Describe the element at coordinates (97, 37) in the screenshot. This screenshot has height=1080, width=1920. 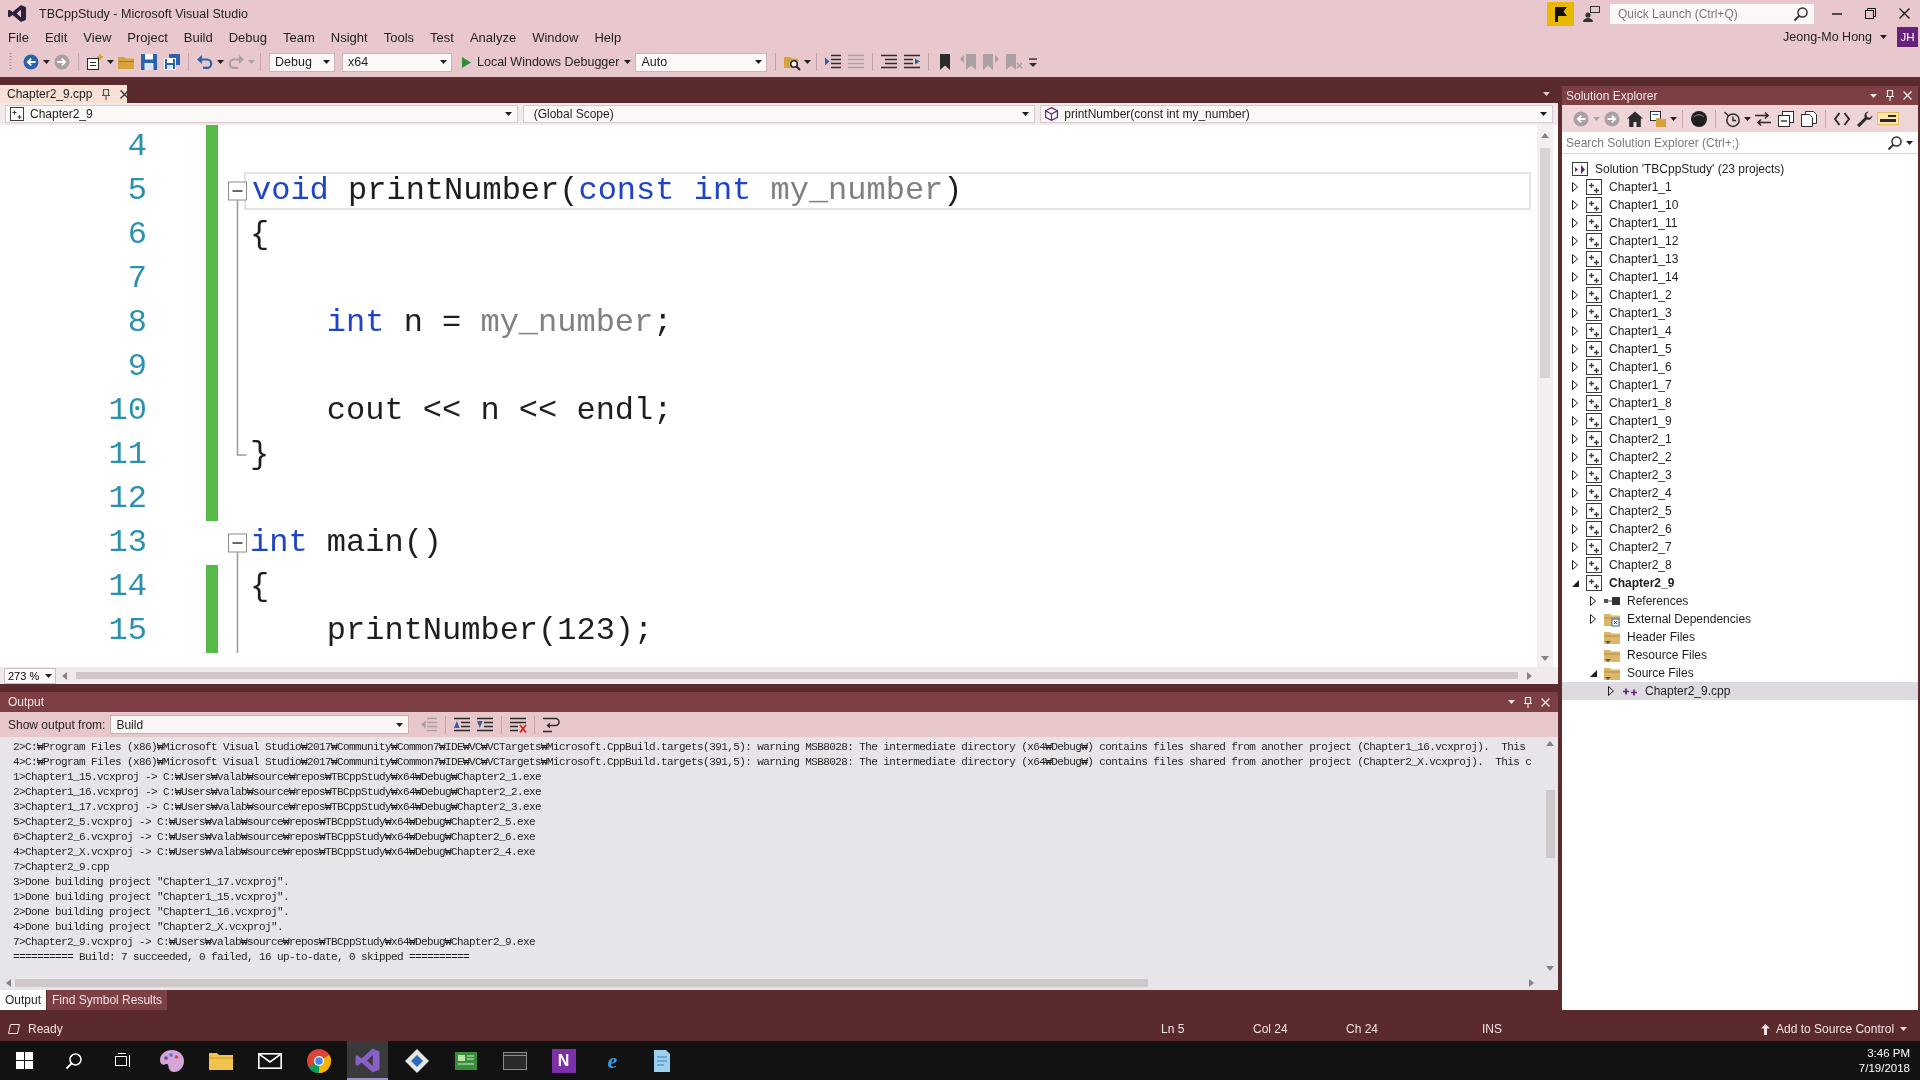
I see `menu-item: View` at that location.